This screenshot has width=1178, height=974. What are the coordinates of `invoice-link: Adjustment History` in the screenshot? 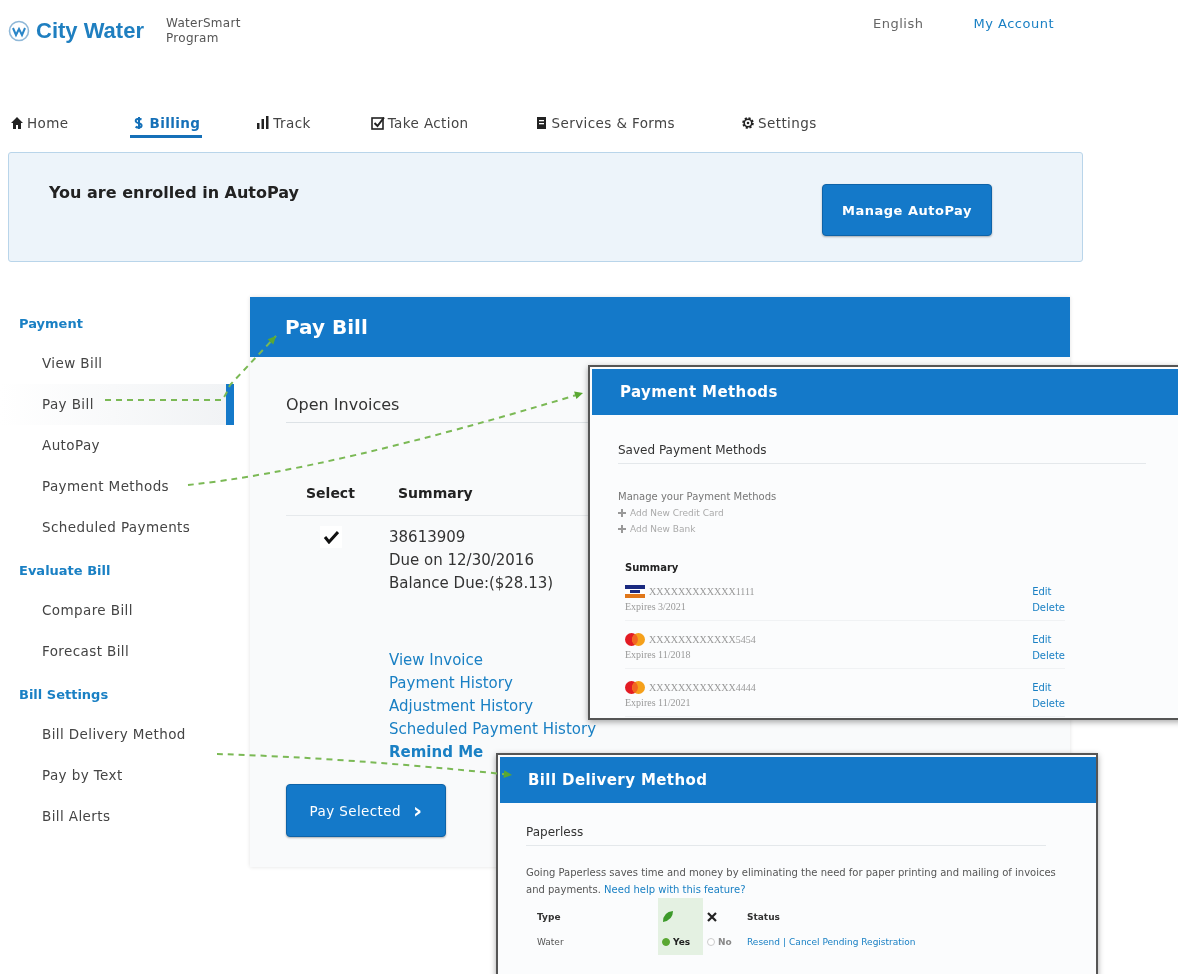 It's located at (461, 706).